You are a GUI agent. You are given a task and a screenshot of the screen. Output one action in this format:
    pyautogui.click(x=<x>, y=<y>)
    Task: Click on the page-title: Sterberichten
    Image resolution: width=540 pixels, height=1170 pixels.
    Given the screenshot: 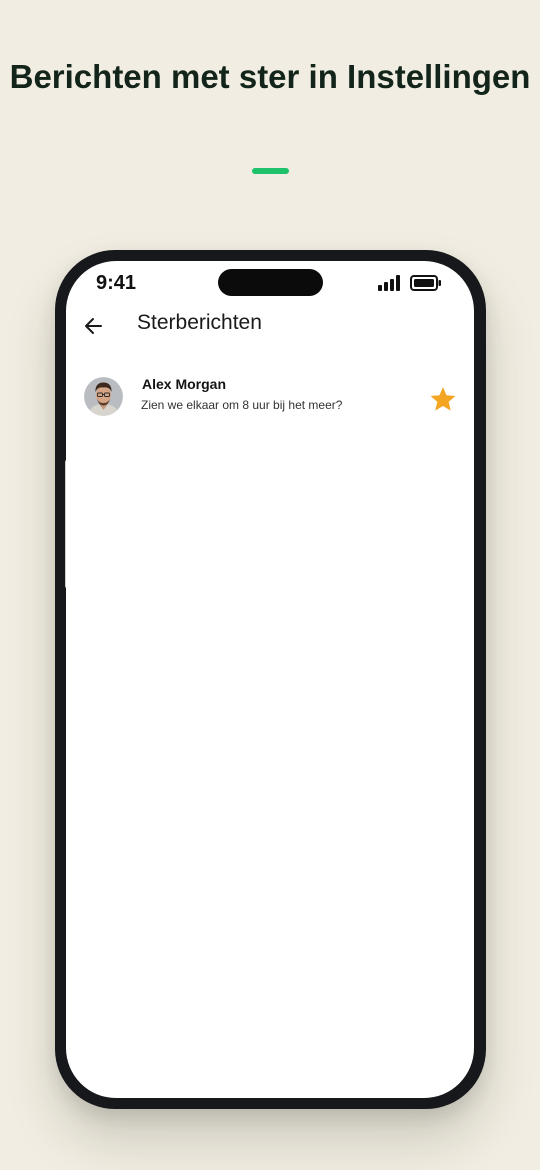 What is the action you would take?
    pyautogui.click(x=199, y=322)
    